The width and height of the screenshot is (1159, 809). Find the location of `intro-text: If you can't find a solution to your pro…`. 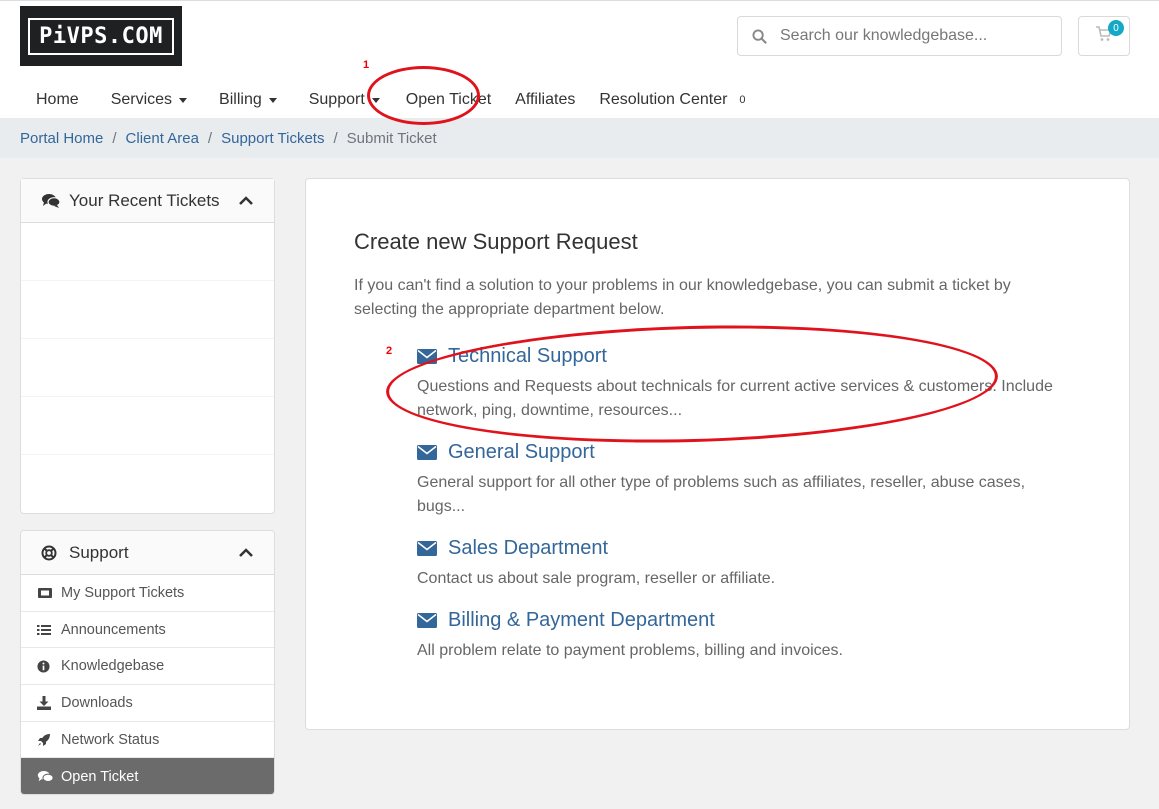

intro-text: If you can't find a solution to your pro… is located at coordinates (682, 297).